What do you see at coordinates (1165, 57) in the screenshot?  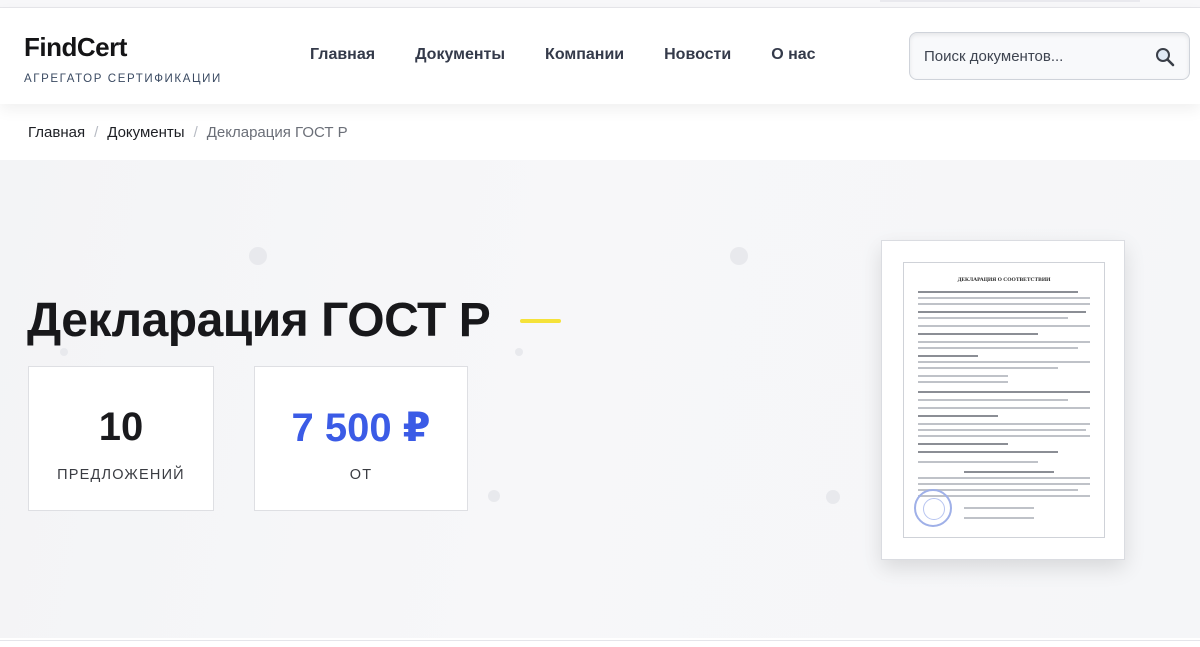 I see `search-icon` at bounding box center [1165, 57].